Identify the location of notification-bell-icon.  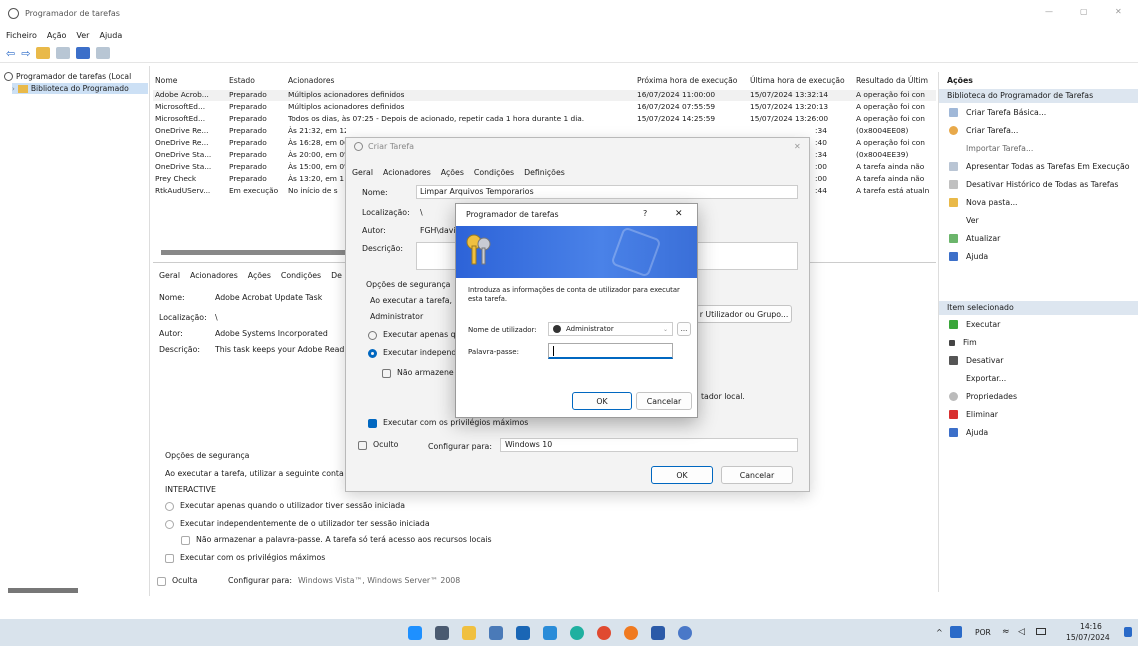
(1128, 632).